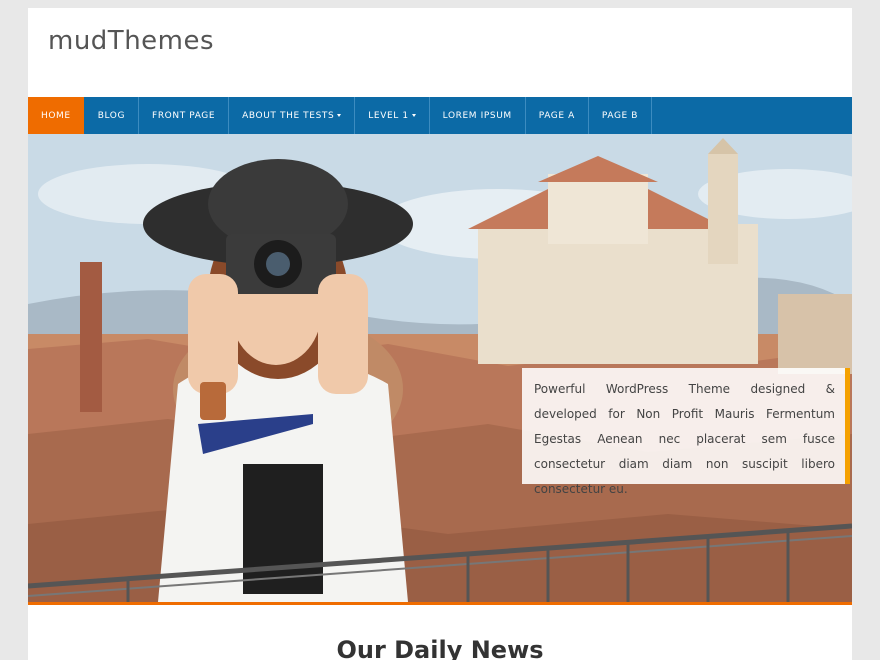 Image resolution: width=880 pixels, height=660 pixels. I want to click on nav-item-label: ABOUT THE TESTS, so click(288, 115).